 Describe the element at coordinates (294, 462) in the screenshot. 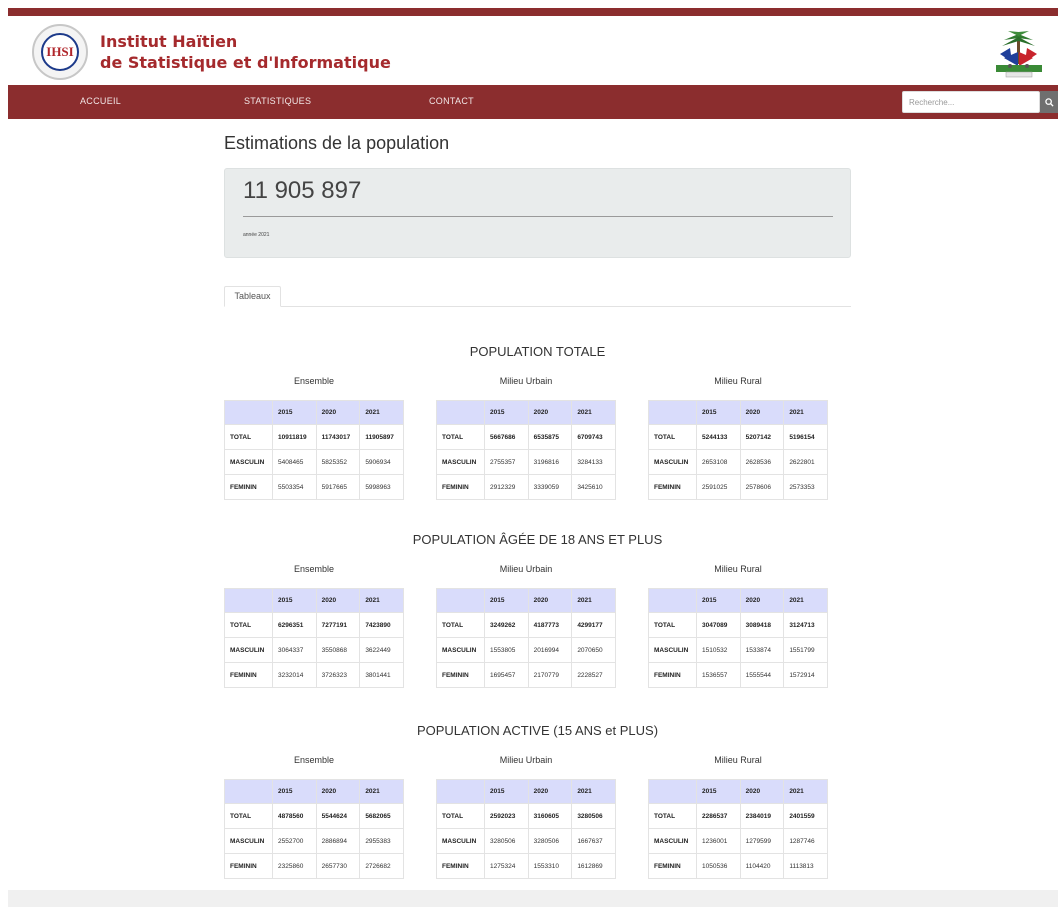

I see `table-cell: 5408465` at that location.